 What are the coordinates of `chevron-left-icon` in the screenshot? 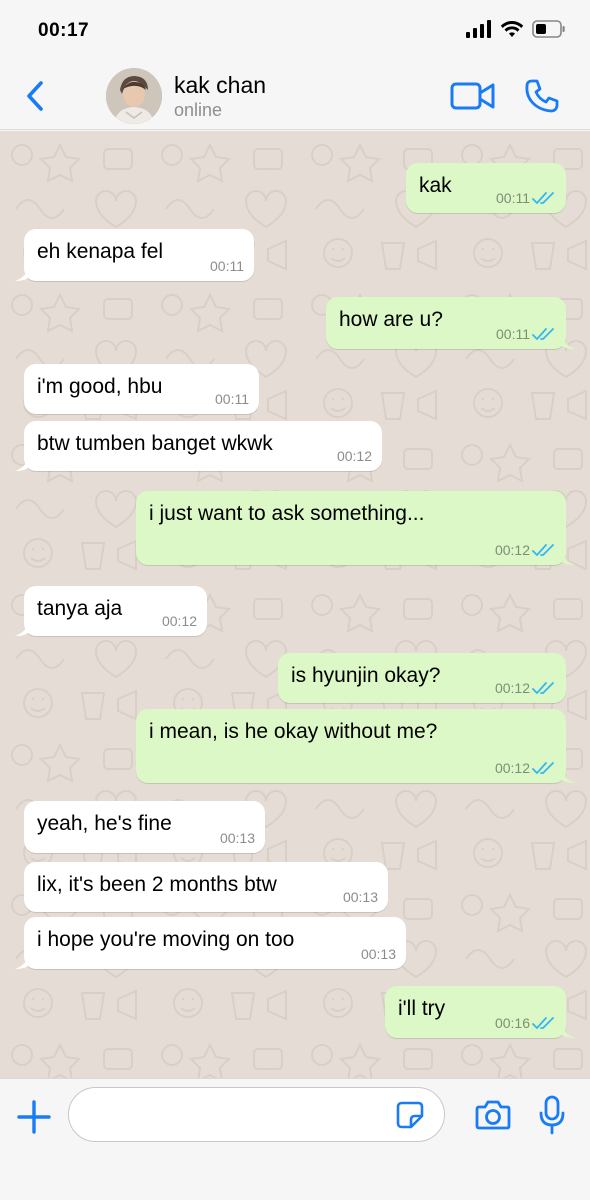 It's located at (35, 96).